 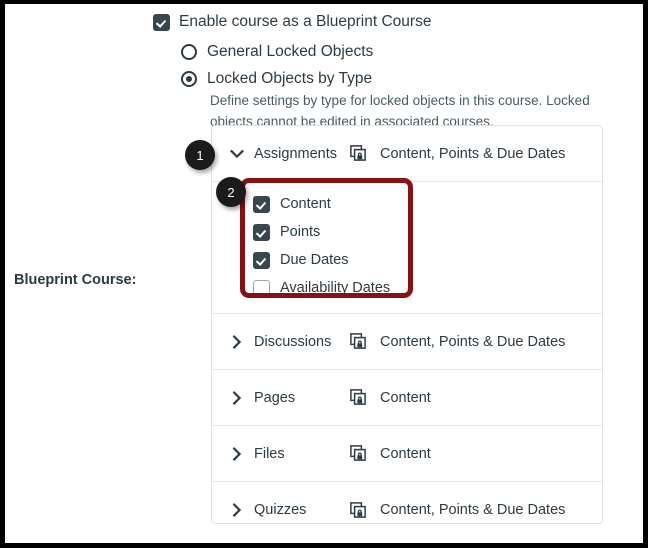 What do you see at coordinates (161, 22) in the screenshot?
I see `enable-blueprint-course-checkbox` at bounding box center [161, 22].